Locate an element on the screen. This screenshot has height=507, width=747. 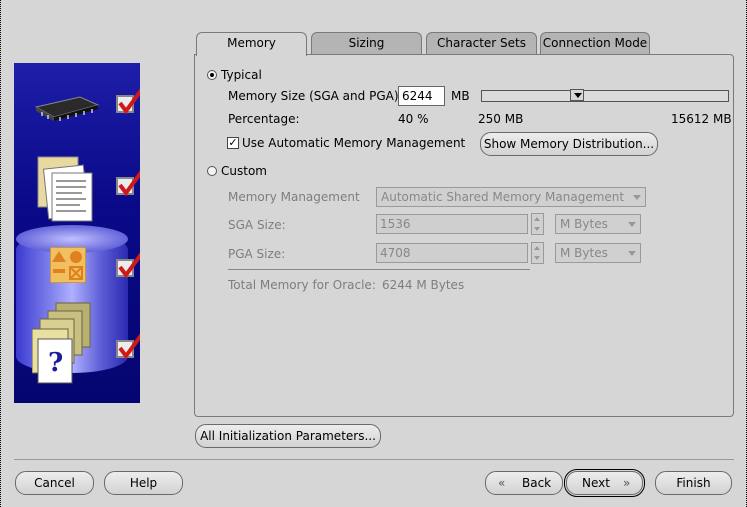
tab-sizing: Sizing is located at coordinates (366, 43).